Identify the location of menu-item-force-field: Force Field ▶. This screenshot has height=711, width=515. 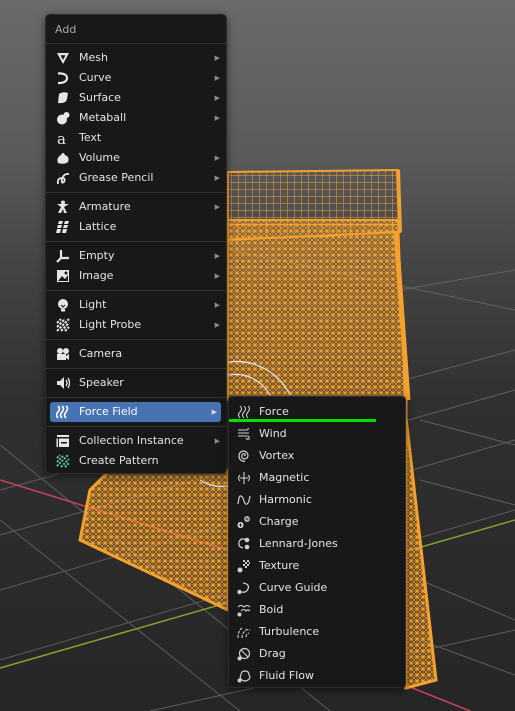
(135, 412).